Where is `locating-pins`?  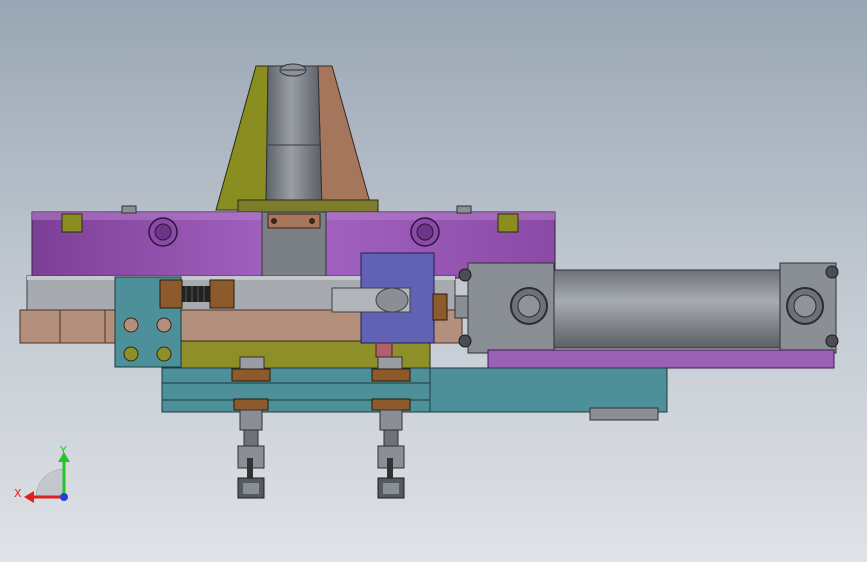 locating-pins is located at coordinates (321, 454).